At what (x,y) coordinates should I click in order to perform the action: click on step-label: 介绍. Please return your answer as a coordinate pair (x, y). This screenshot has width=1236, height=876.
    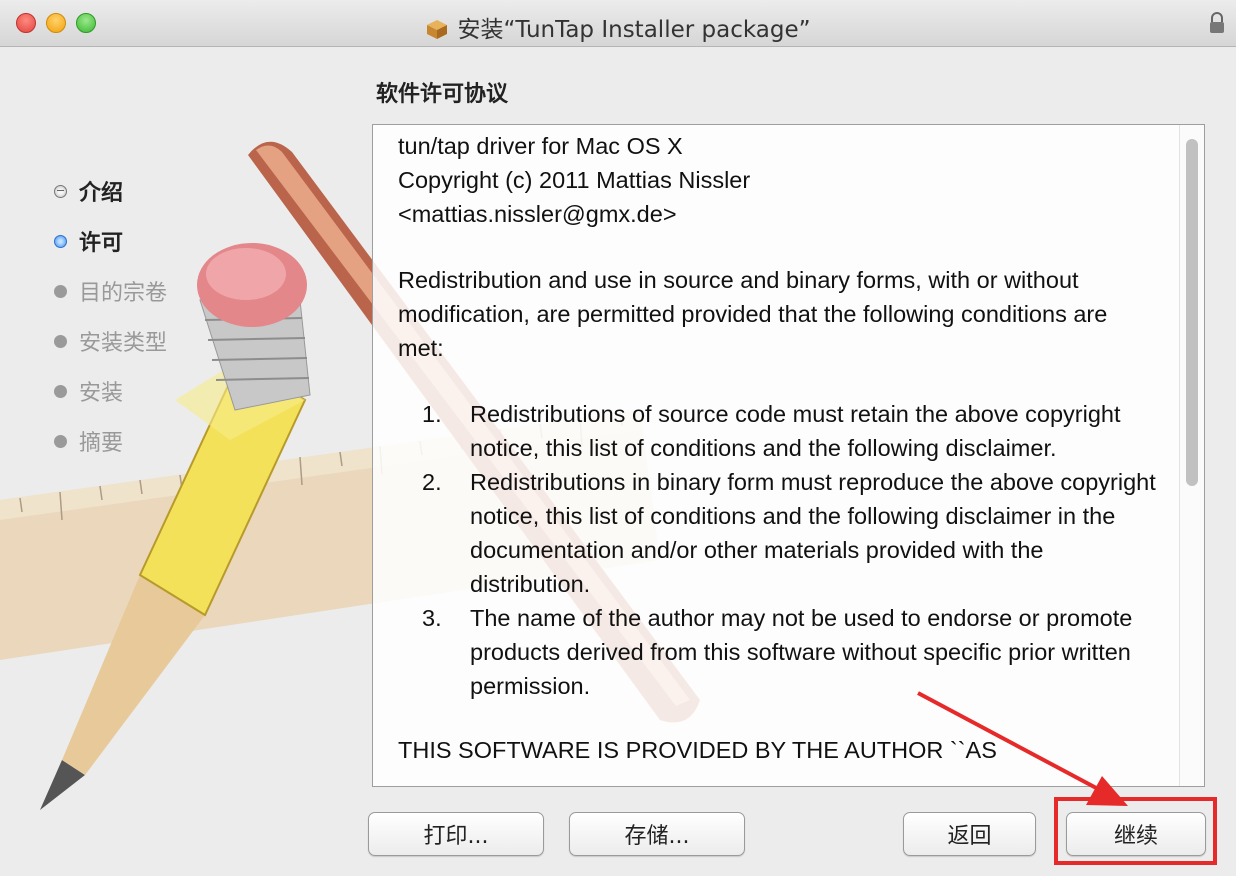
    Looking at the image, I should click on (101, 193).